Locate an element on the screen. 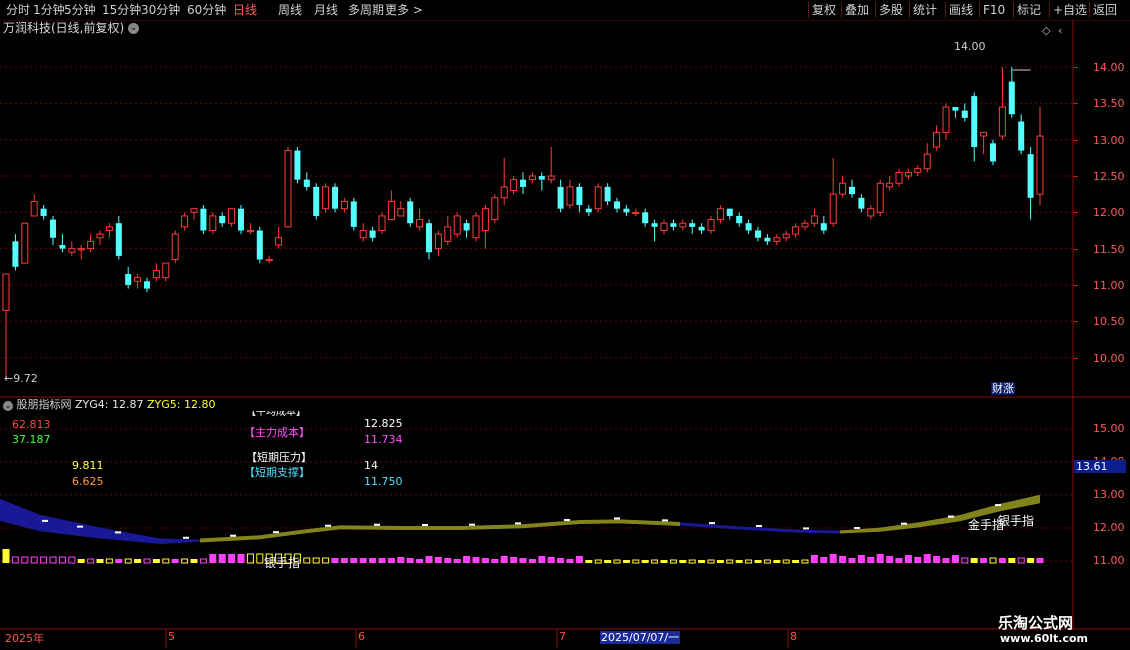  stock-title: 万润科技(日线,前复权) is located at coordinates (64, 28).